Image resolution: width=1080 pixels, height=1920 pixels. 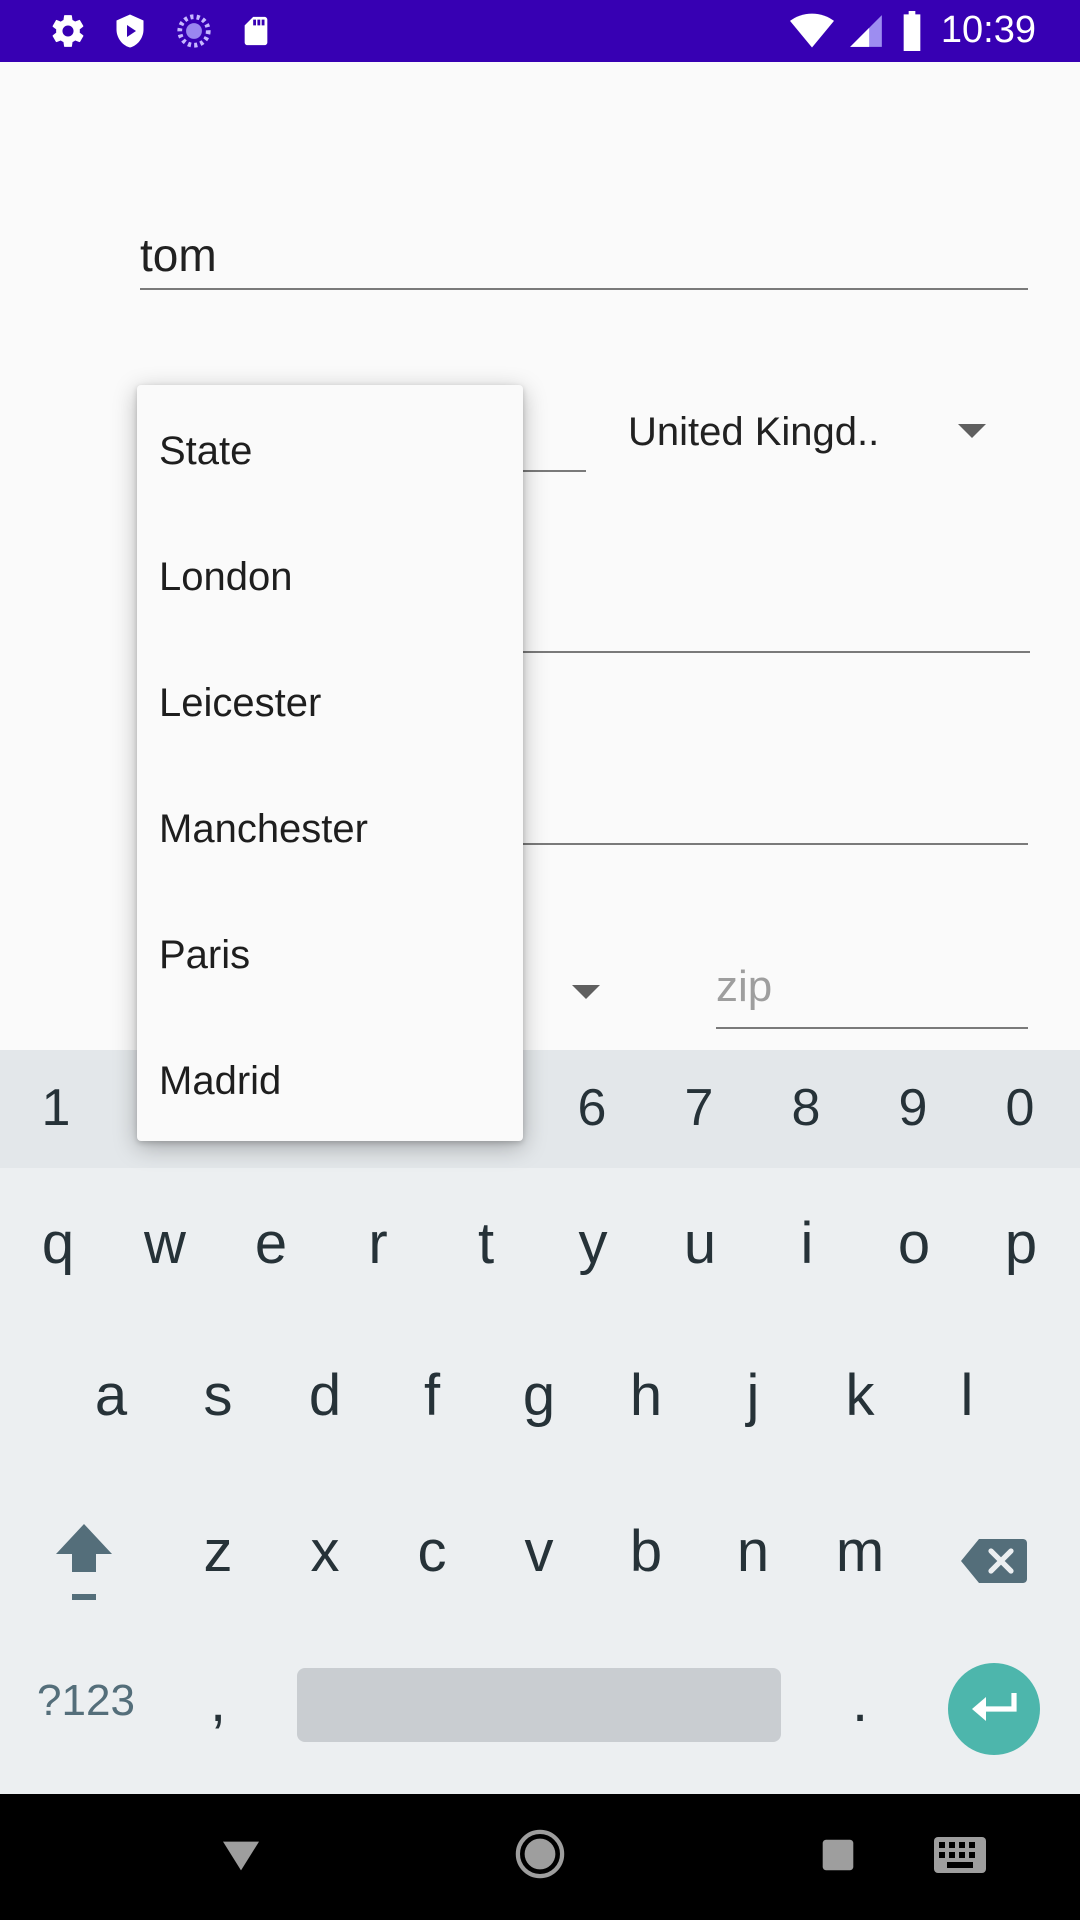 I want to click on key-d: d, so click(x=325, y=1395).